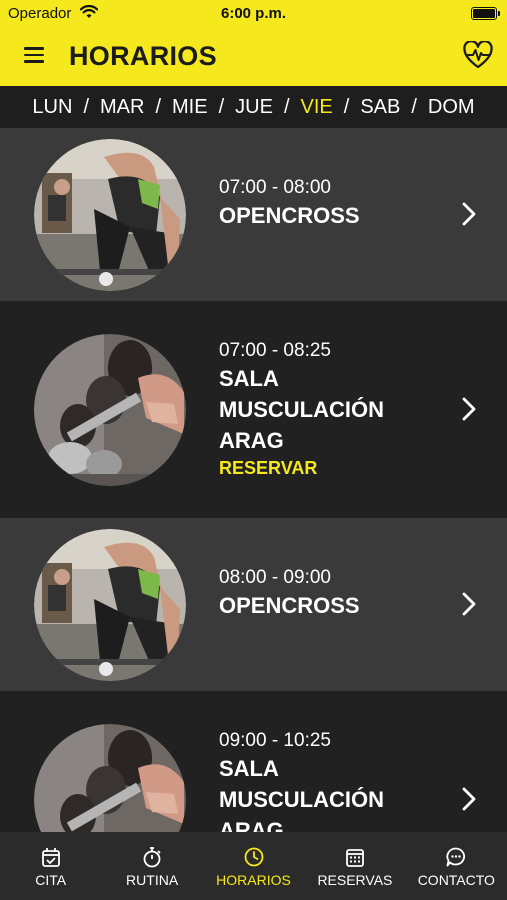 The image size is (507, 900). I want to click on reserve-button: RESERVAR, so click(329, 468).